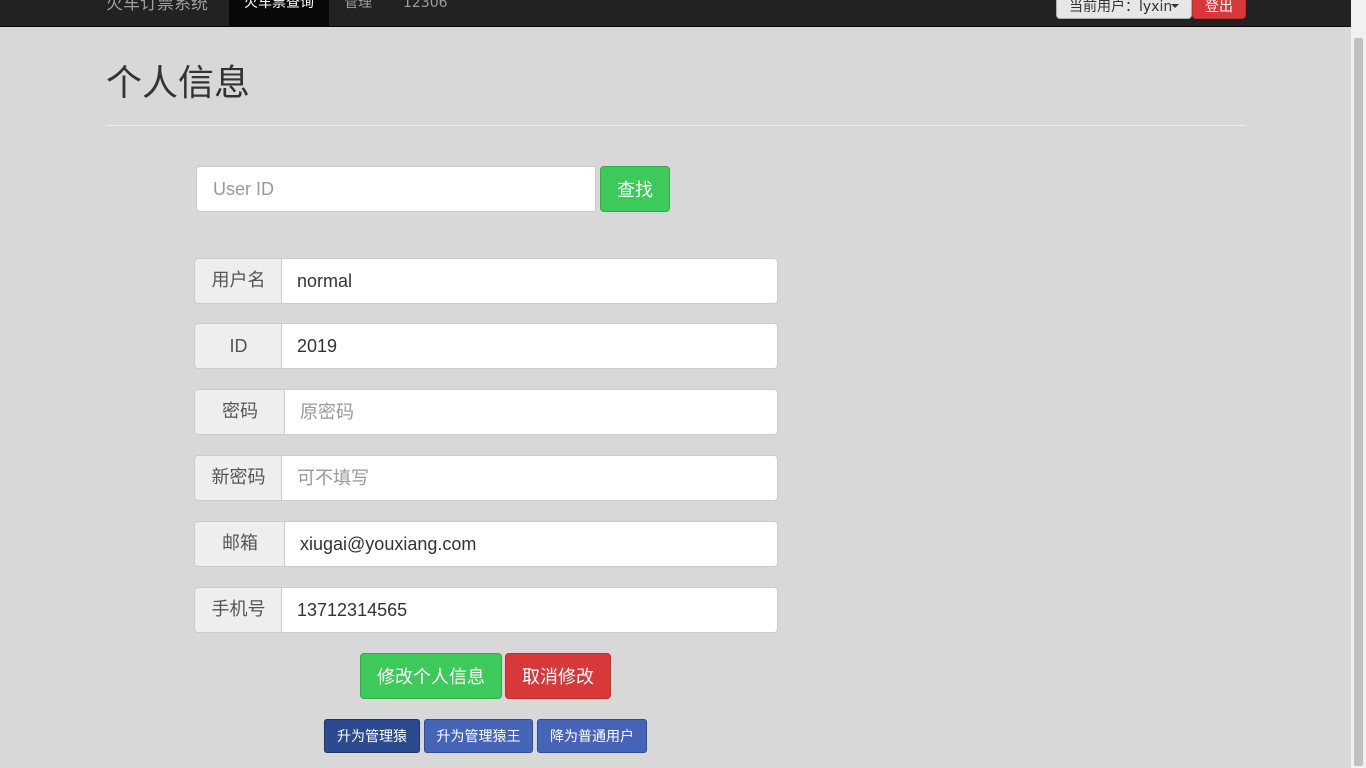 The height and width of the screenshot is (768, 1366). I want to click on new-password-label: 新密码, so click(238, 478).